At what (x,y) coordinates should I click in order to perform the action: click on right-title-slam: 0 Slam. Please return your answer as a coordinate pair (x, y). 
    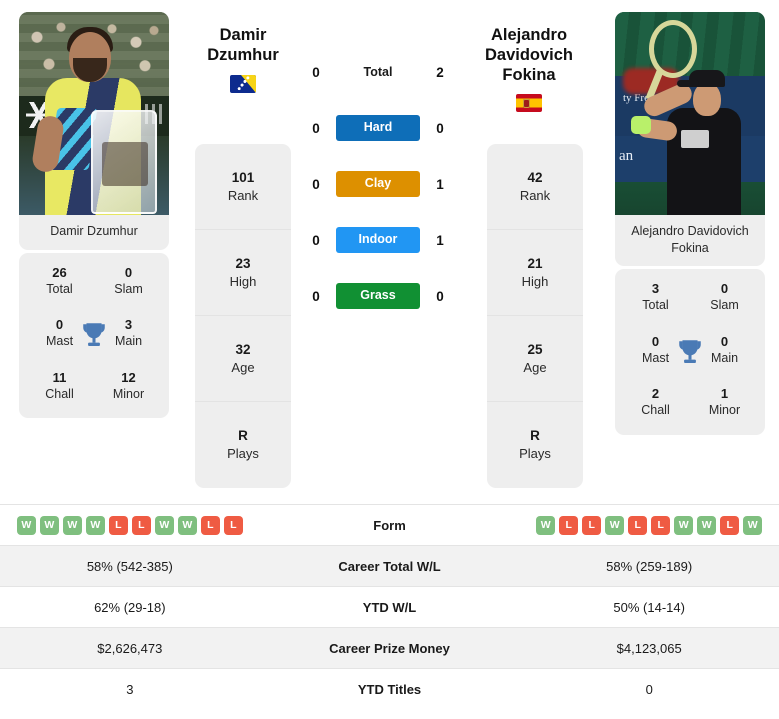
    Looking at the image, I should click on (724, 297).